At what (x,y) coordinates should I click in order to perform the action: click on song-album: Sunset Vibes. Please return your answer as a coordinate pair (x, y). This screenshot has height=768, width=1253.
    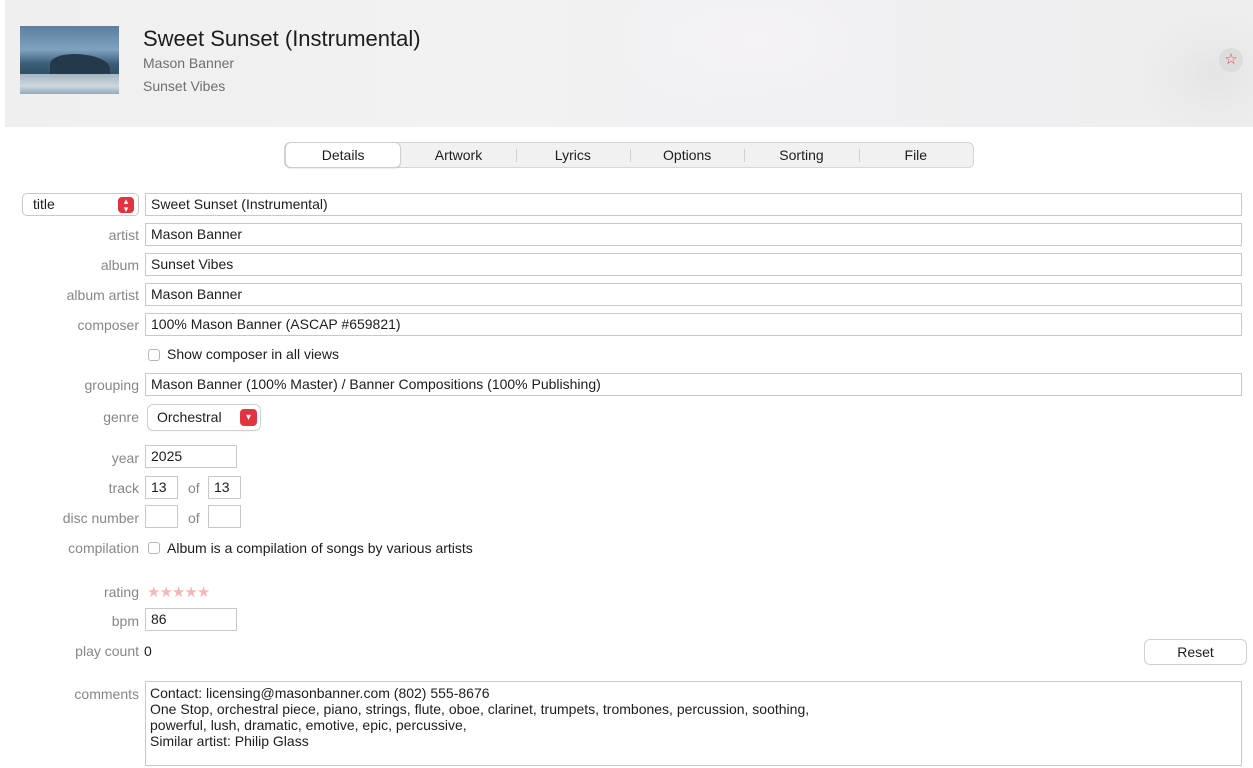
    Looking at the image, I should click on (184, 86).